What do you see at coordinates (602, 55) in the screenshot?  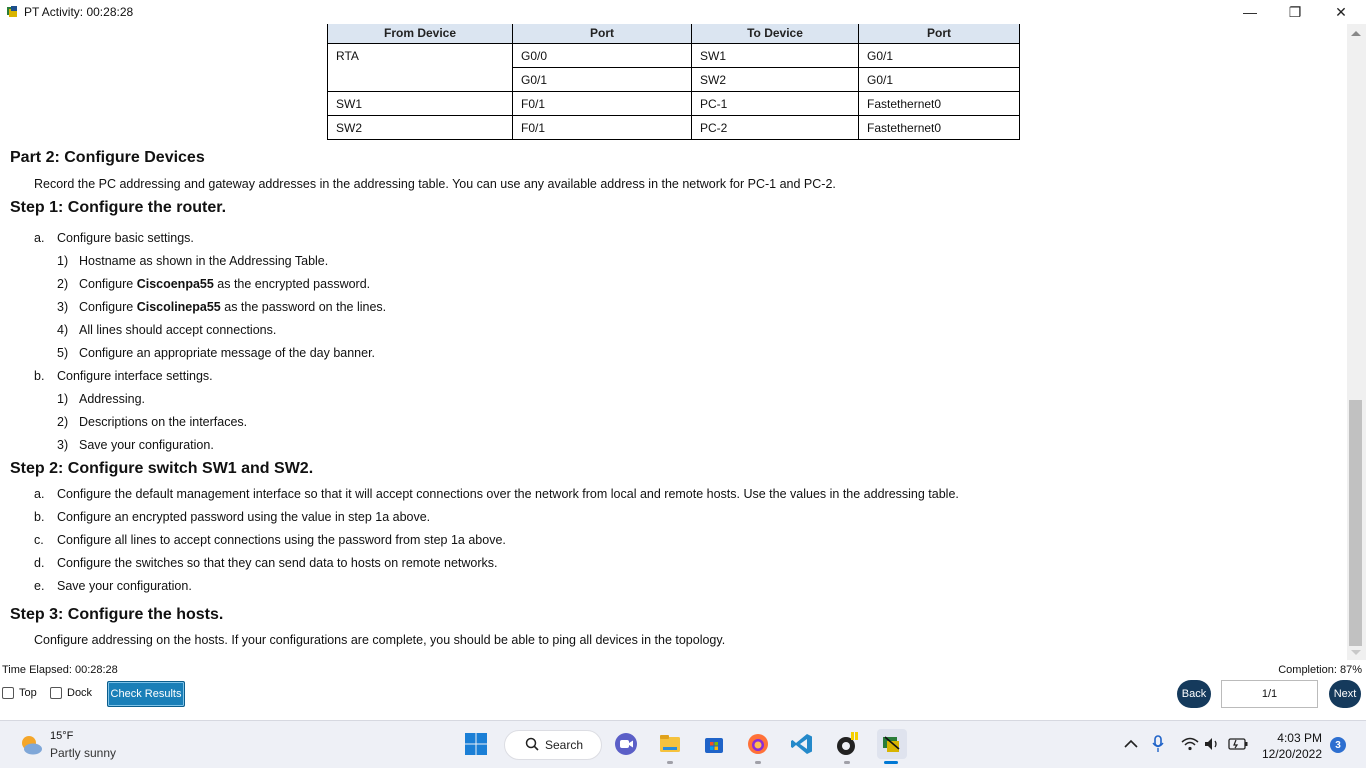 I see `table-cell: G0/0` at bounding box center [602, 55].